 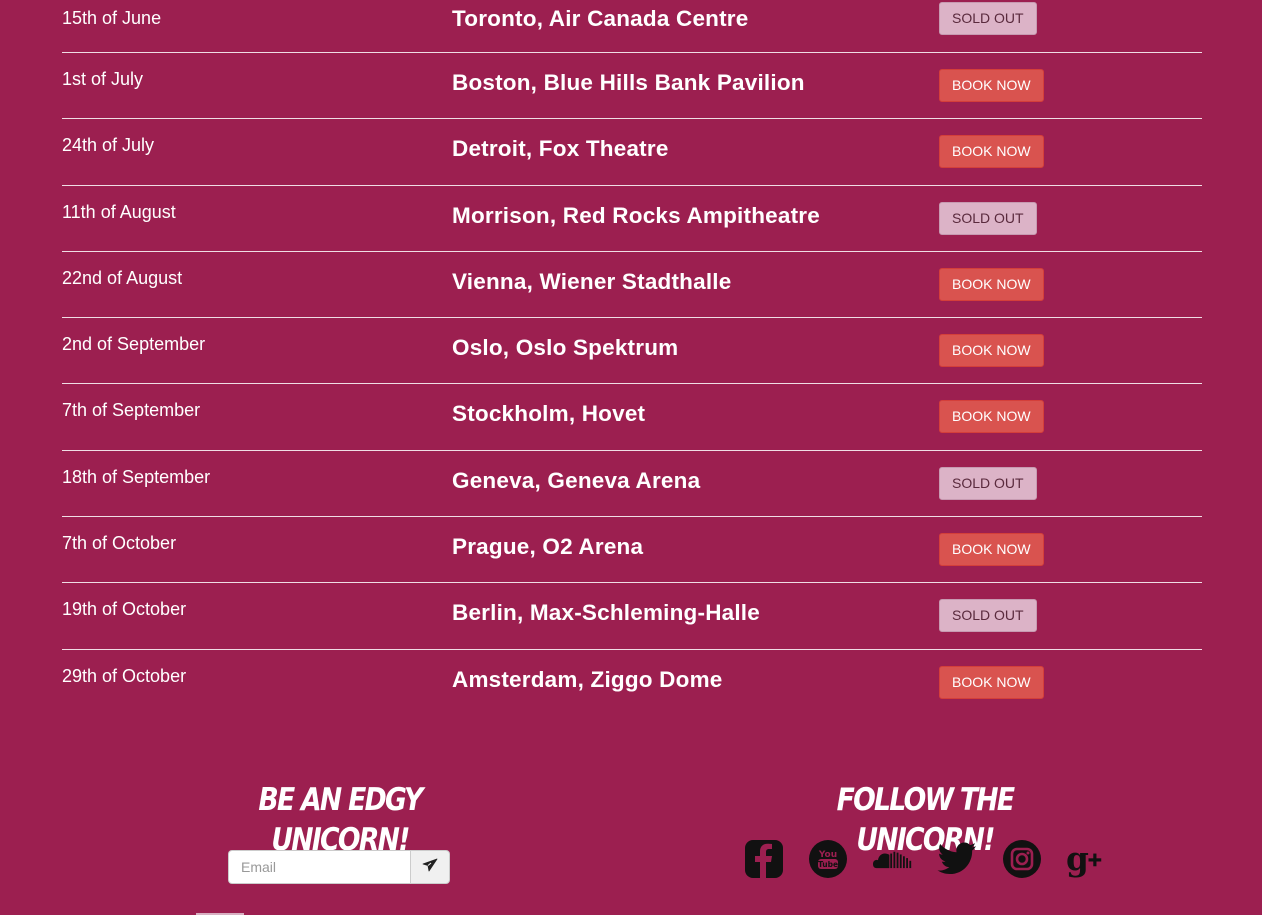 What do you see at coordinates (636, 215) in the screenshot?
I see `tour-venue: Morrison, Red Rocks Ampitheatre` at bounding box center [636, 215].